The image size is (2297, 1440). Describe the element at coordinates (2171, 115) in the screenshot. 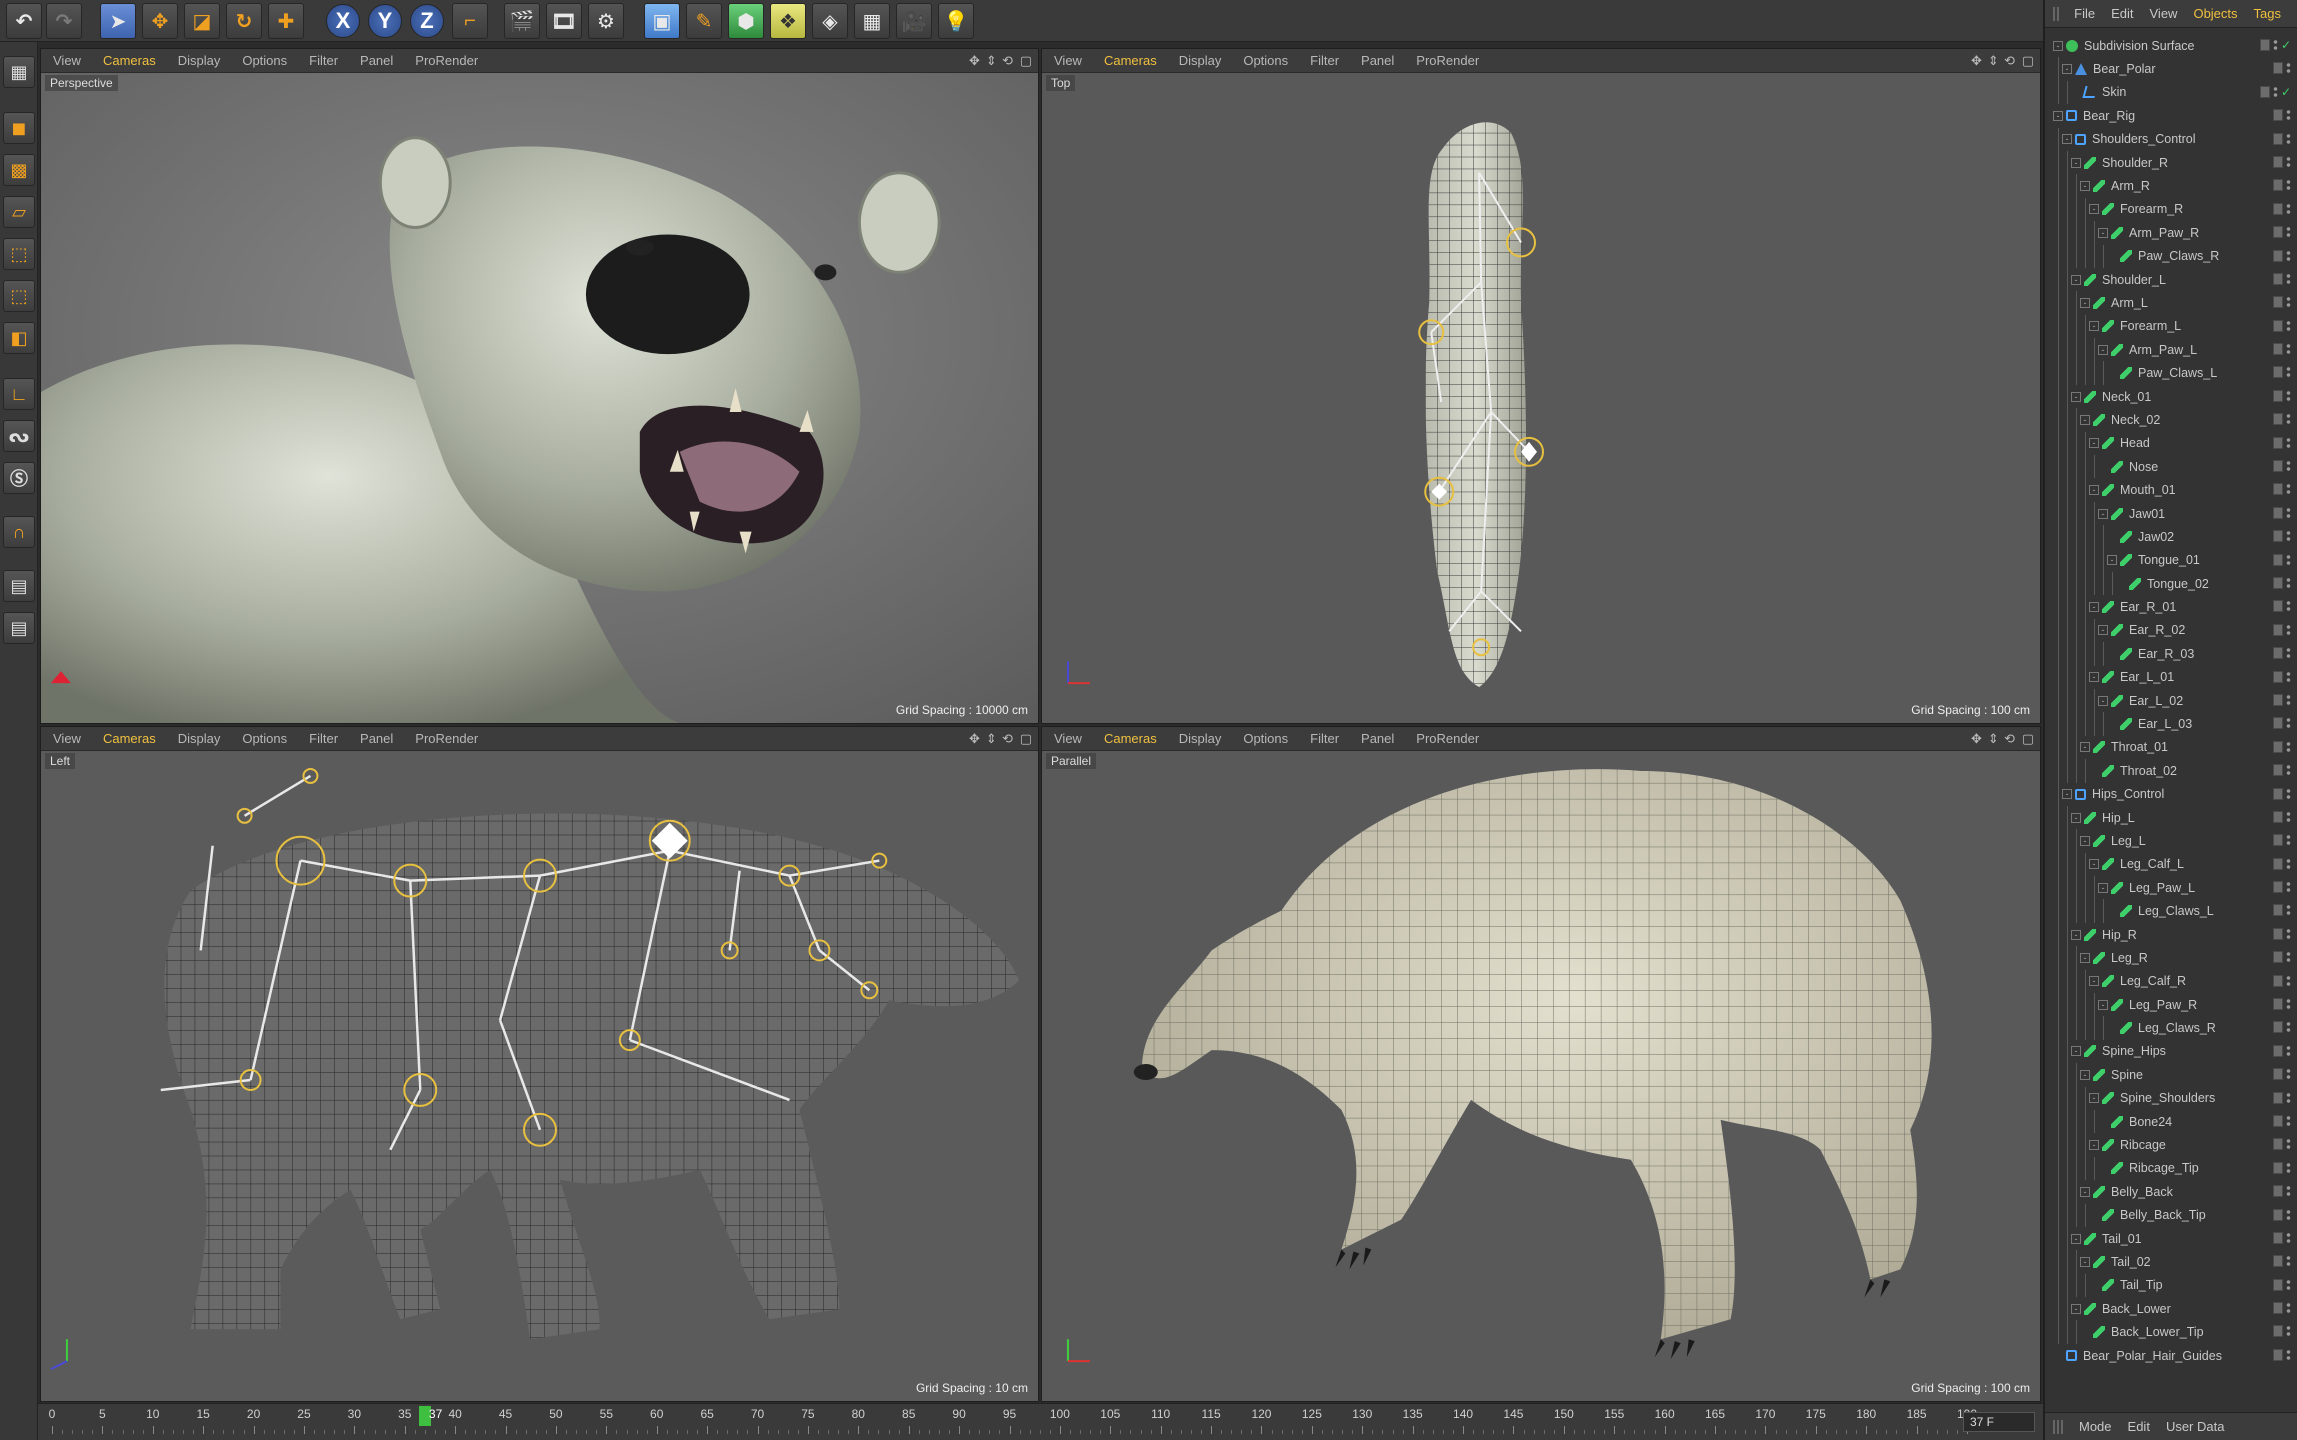

I see `object-row: - Bear_Rig` at that location.